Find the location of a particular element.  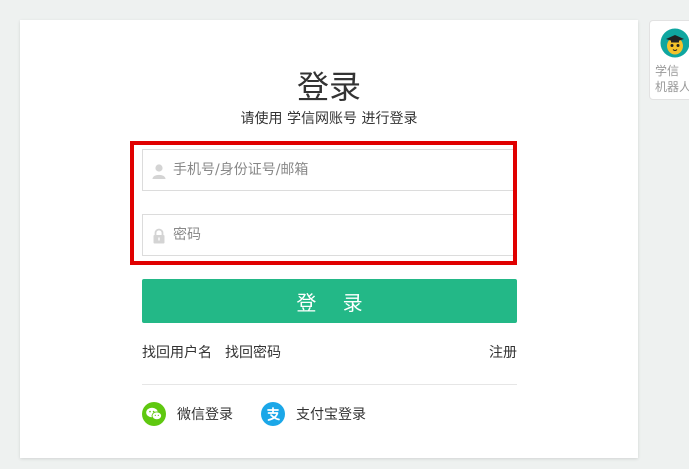

register-link: 注册 is located at coordinates (503, 352).